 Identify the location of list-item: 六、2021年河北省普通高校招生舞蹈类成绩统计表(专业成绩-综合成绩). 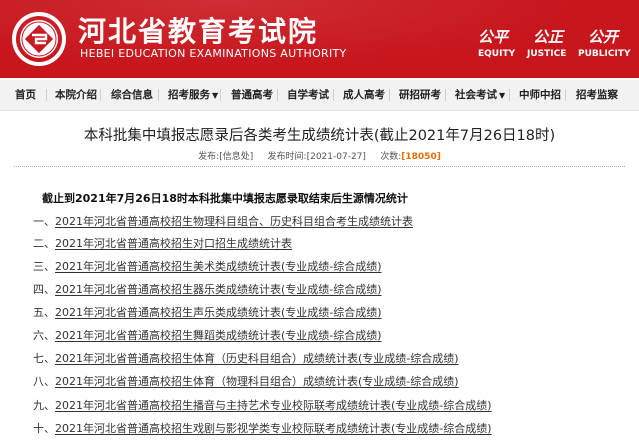
(207, 335).